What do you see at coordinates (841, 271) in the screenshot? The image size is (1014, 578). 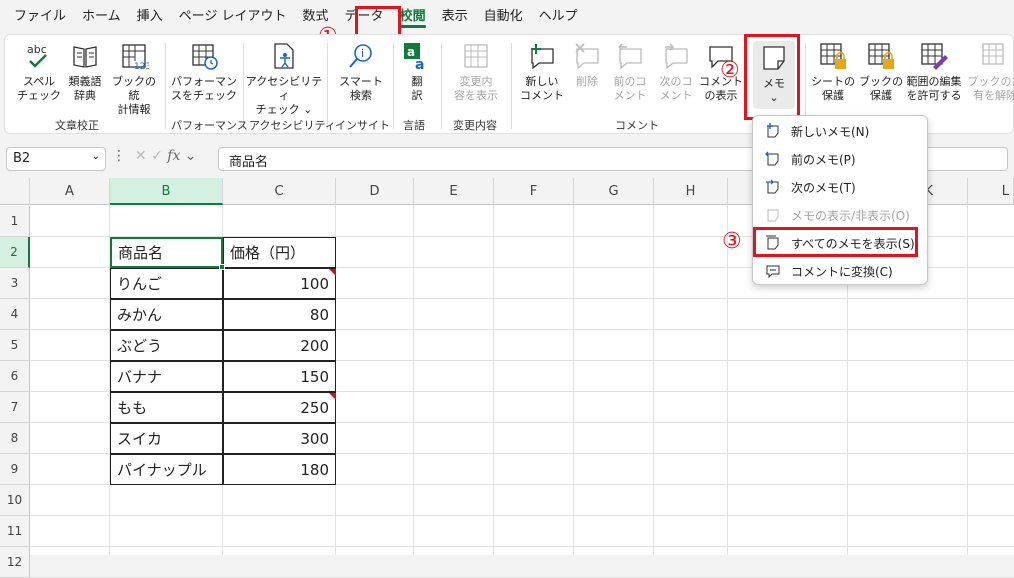 I see `menu-convert-to-comment: コメントに変換(C)` at bounding box center [841, 271].